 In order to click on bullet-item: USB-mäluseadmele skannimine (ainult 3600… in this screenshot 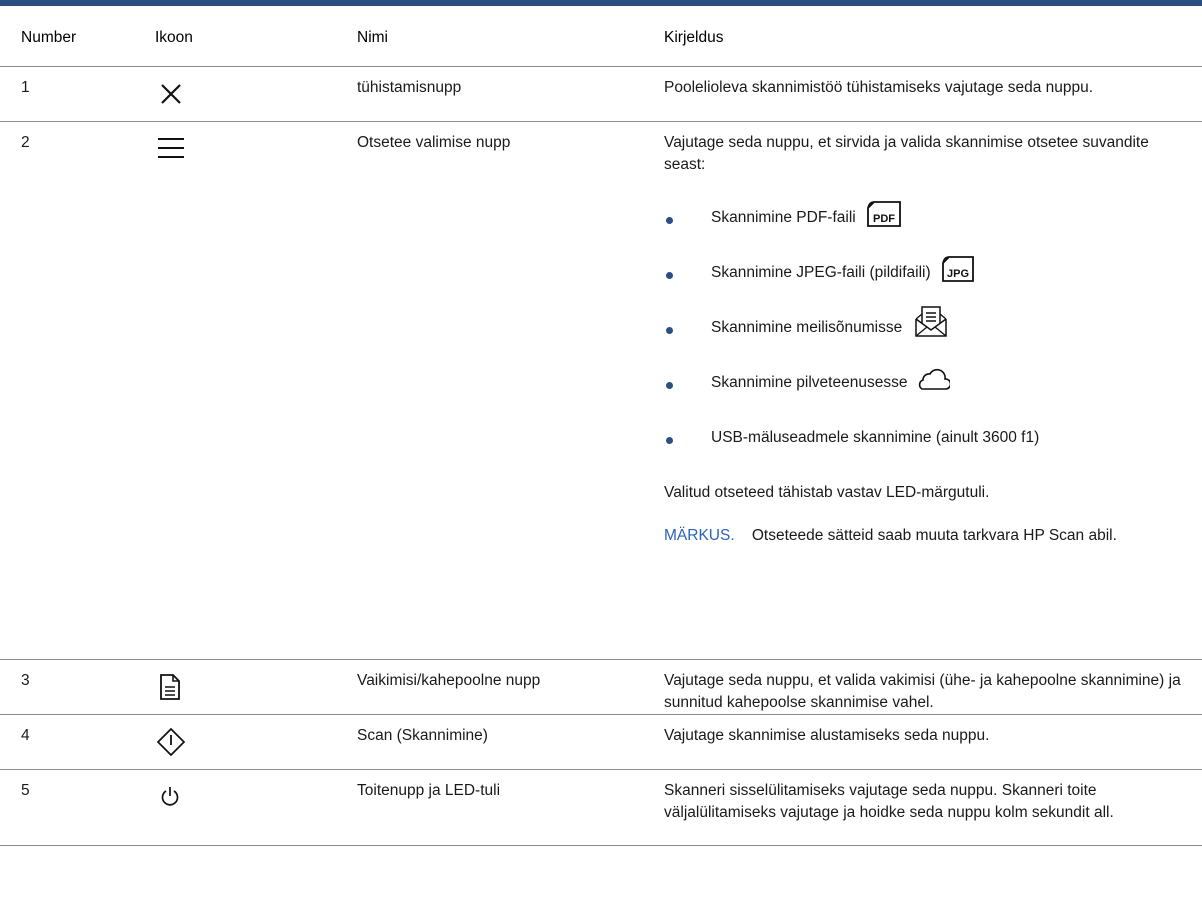, I will do `click(875, 438)`.